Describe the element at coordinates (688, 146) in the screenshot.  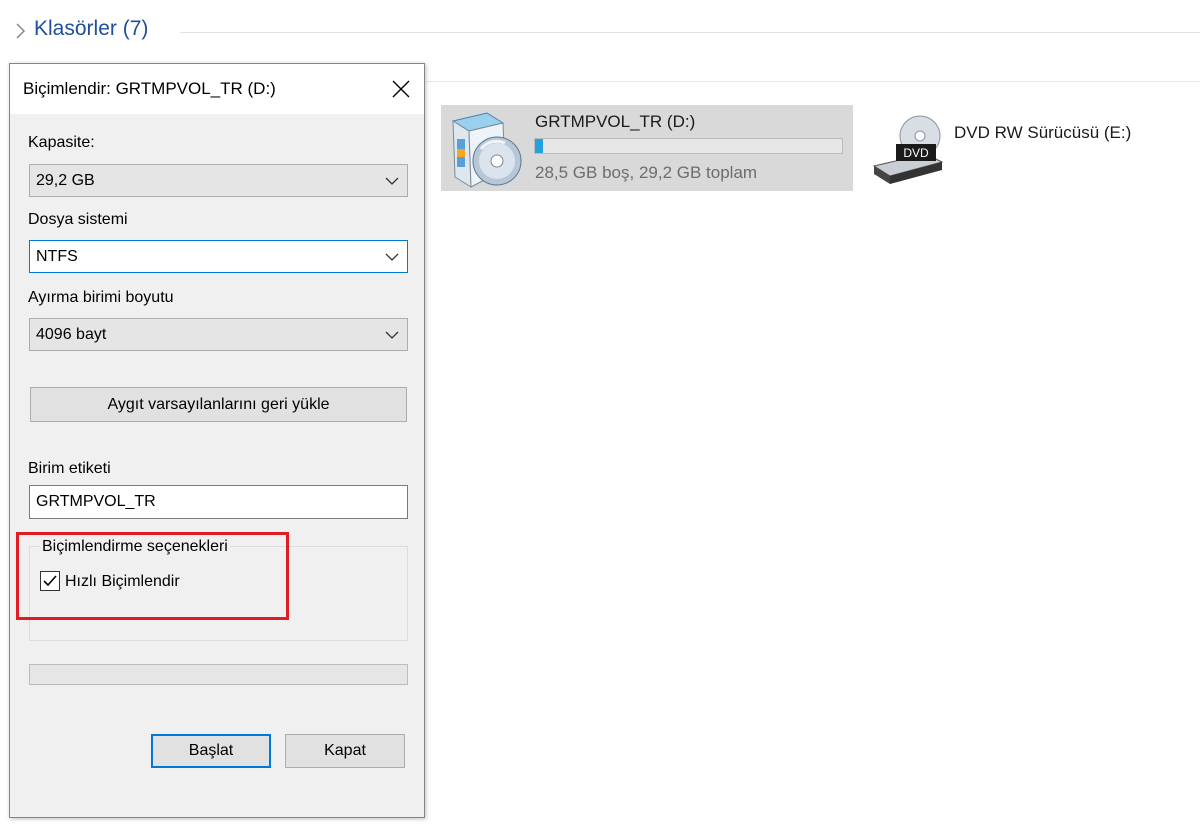
I see `drive-d-usage-bar` at that location.